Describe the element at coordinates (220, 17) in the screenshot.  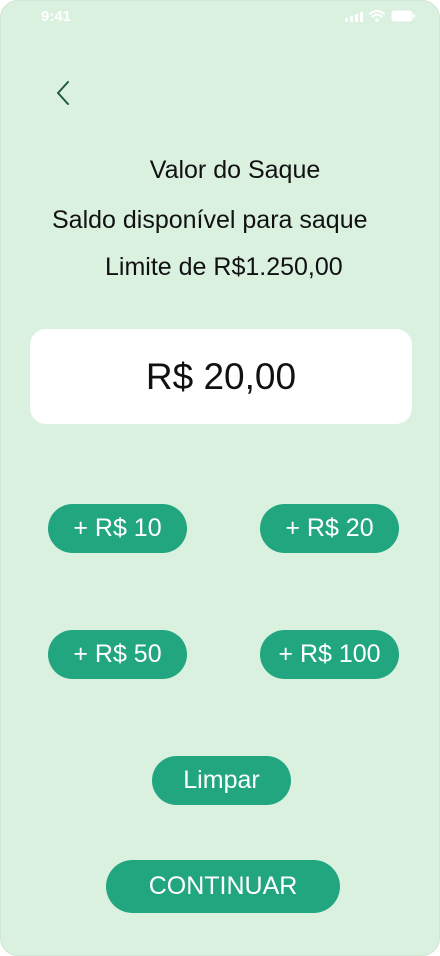
I see `status-bar: 9:41` at that location.